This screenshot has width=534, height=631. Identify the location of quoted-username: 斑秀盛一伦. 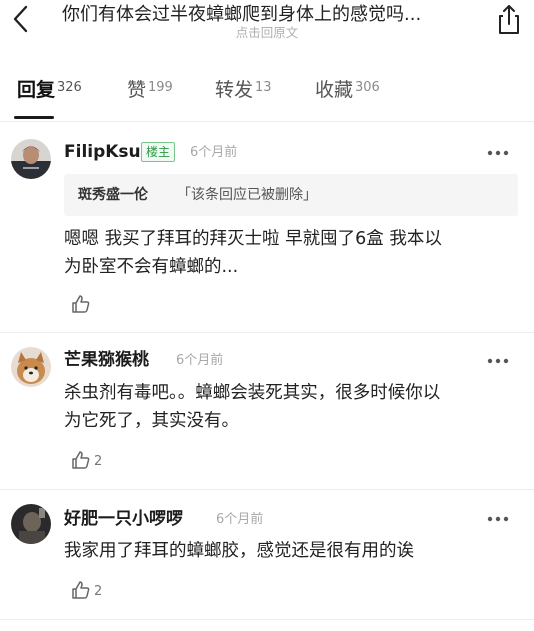
(113, 195).